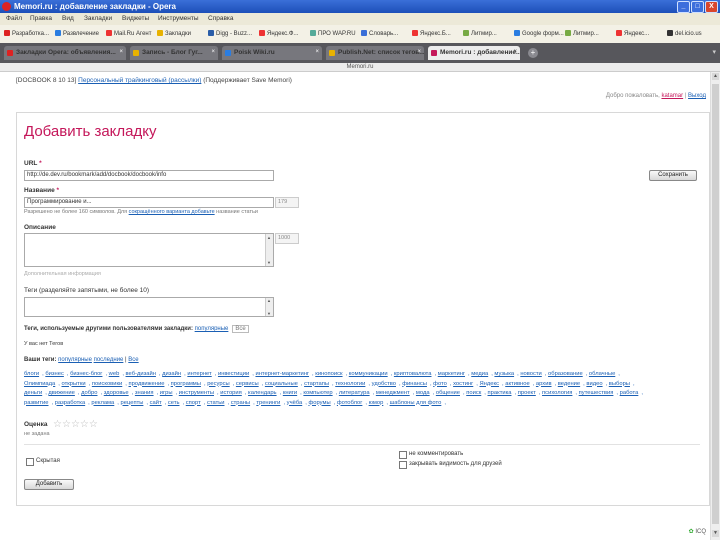  What do you see at coordinates (711, 7) in the screenshot?
I see `close-button: X` at bounding box center [711, 7].